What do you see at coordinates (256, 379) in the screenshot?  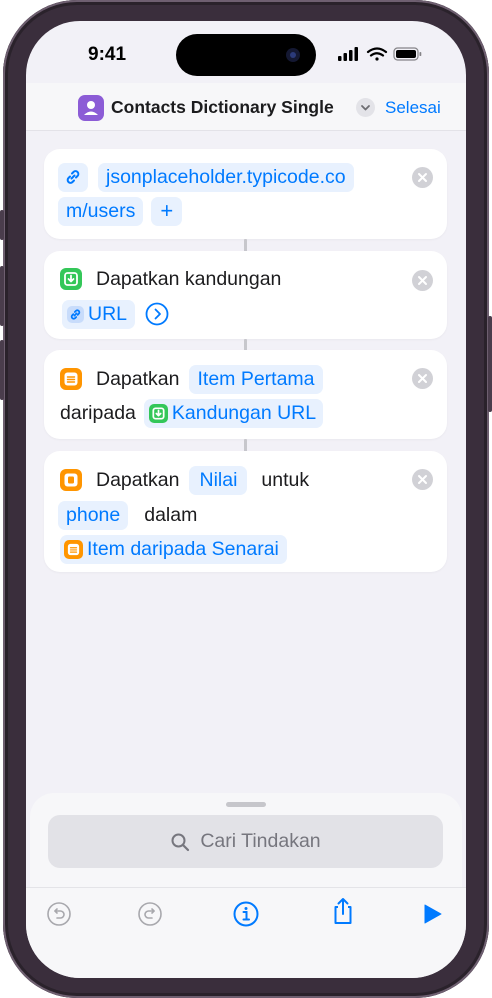 I see `item-picker-token: Item Pertama` at bounding box center [256, 379].